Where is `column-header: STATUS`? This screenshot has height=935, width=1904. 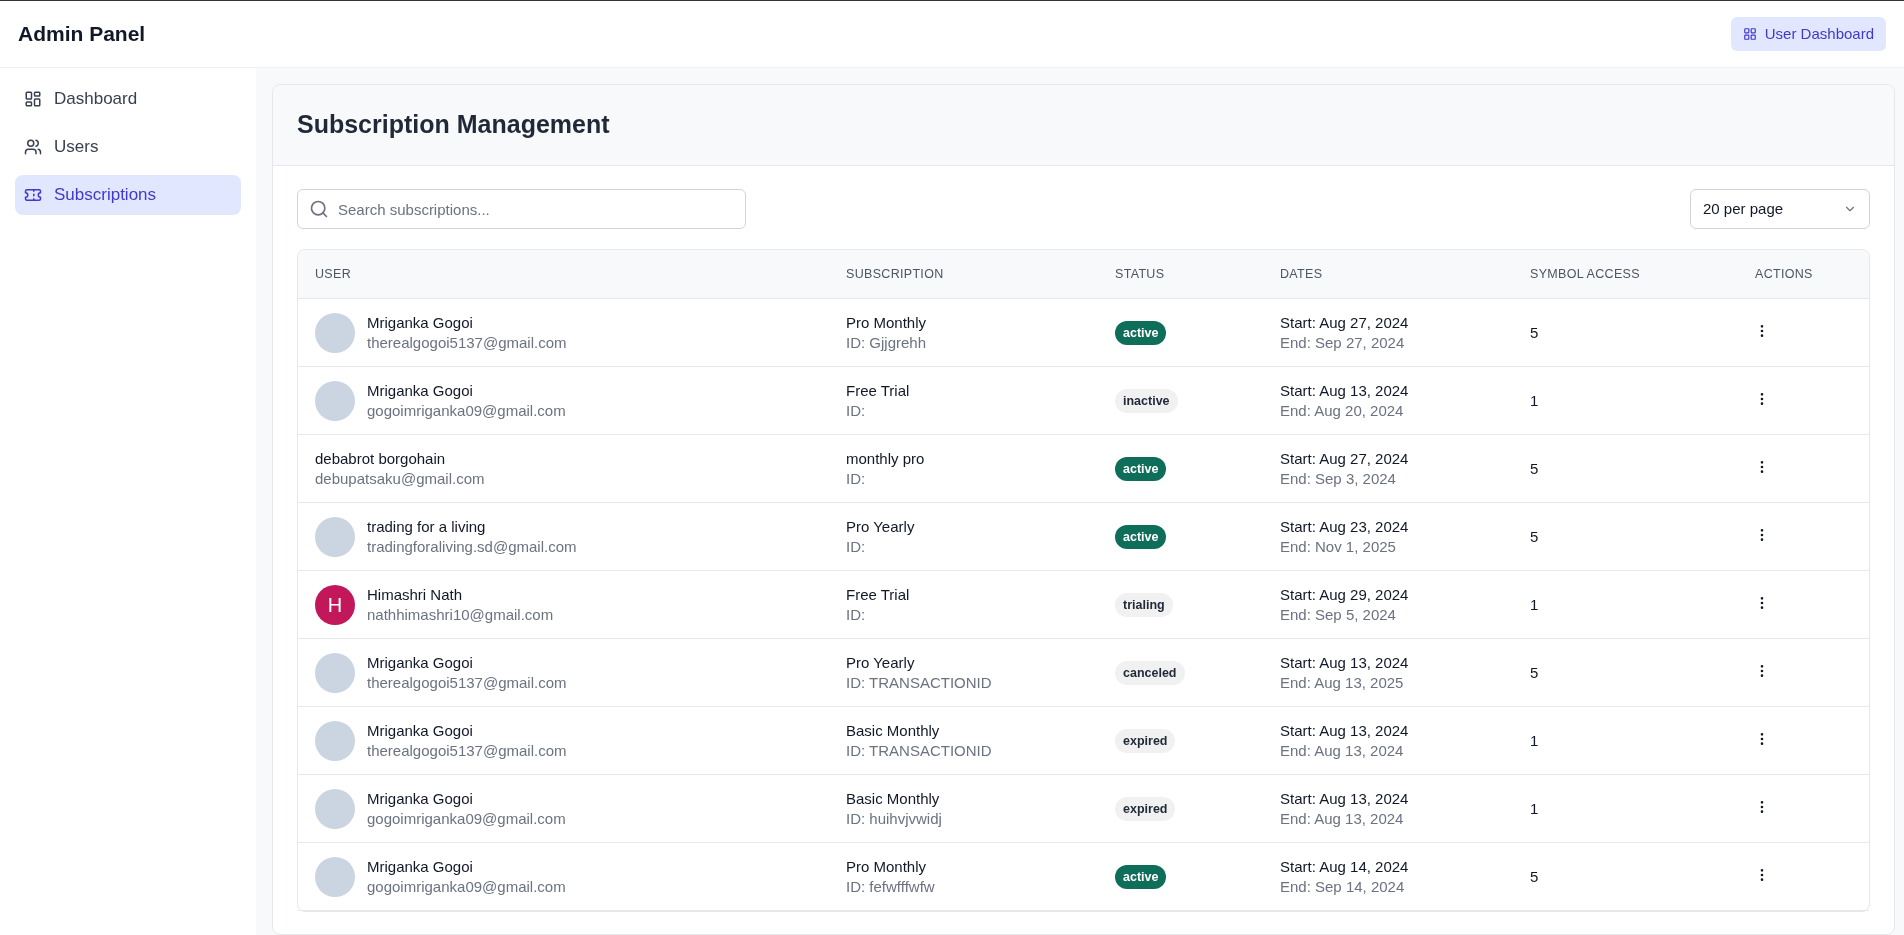 column-header: STATUS is located at coordinates (1140, 274).